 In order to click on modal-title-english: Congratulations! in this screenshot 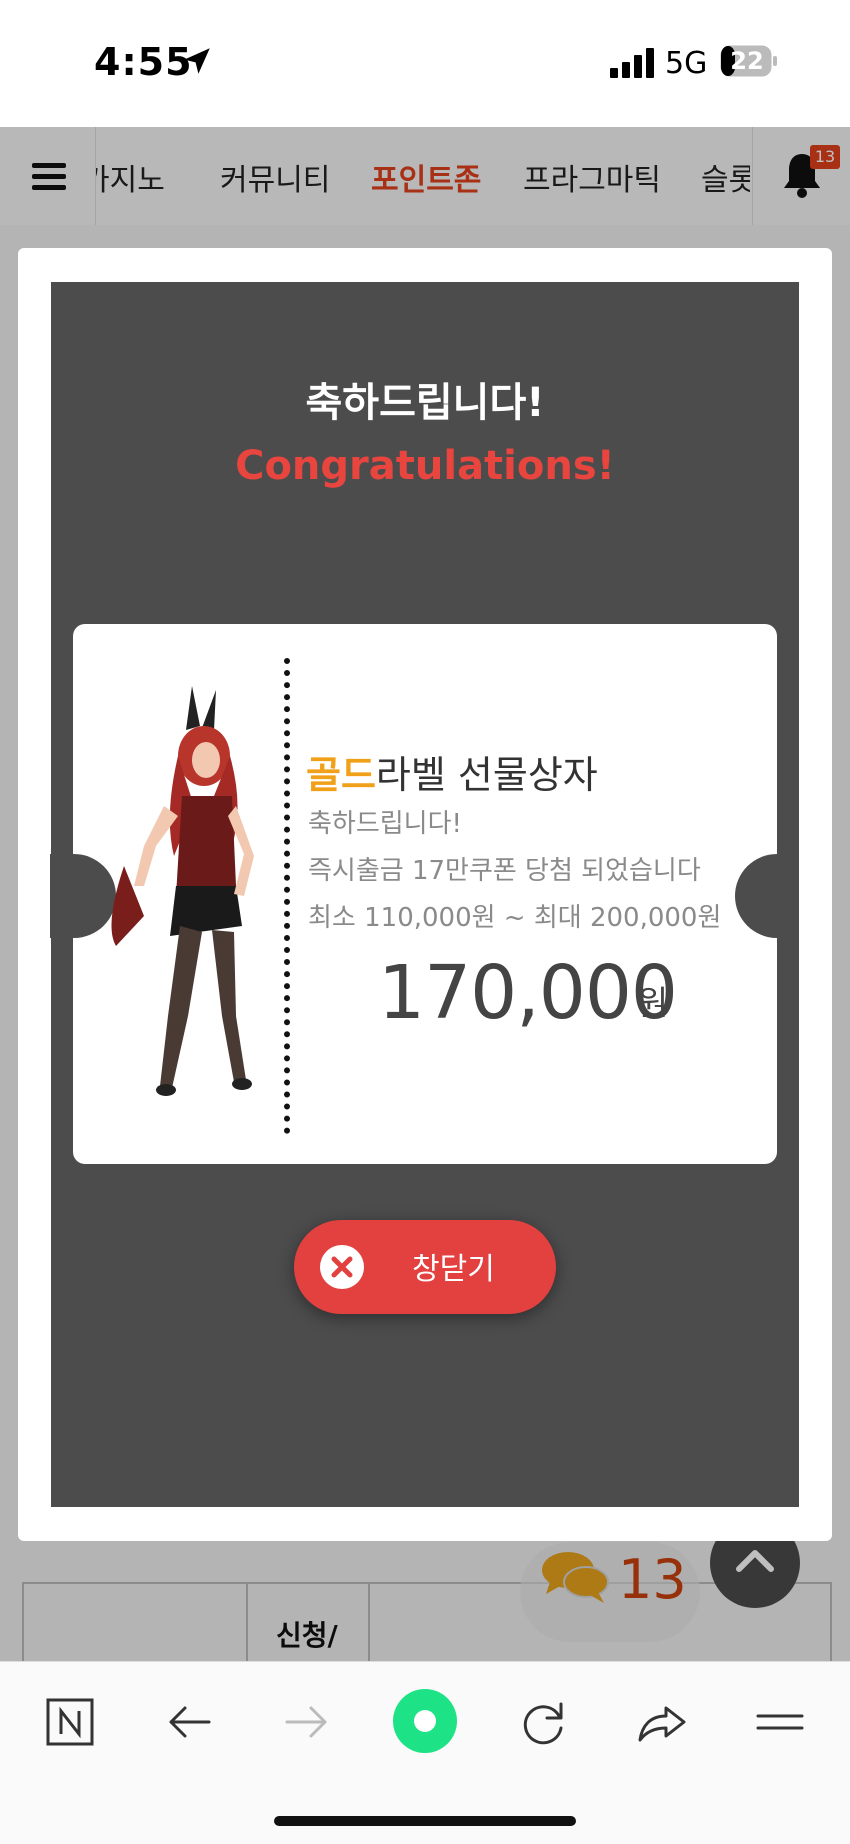, I will do `click(425, 466)`.